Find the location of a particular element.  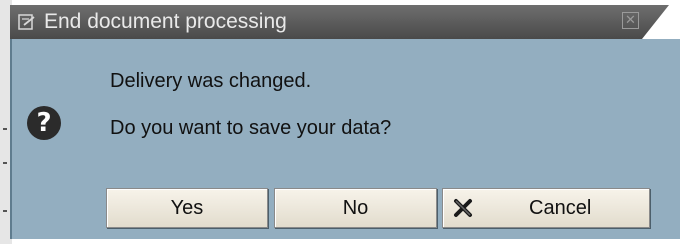

cancel-button: Cancel is located at coordinates (546, 208).